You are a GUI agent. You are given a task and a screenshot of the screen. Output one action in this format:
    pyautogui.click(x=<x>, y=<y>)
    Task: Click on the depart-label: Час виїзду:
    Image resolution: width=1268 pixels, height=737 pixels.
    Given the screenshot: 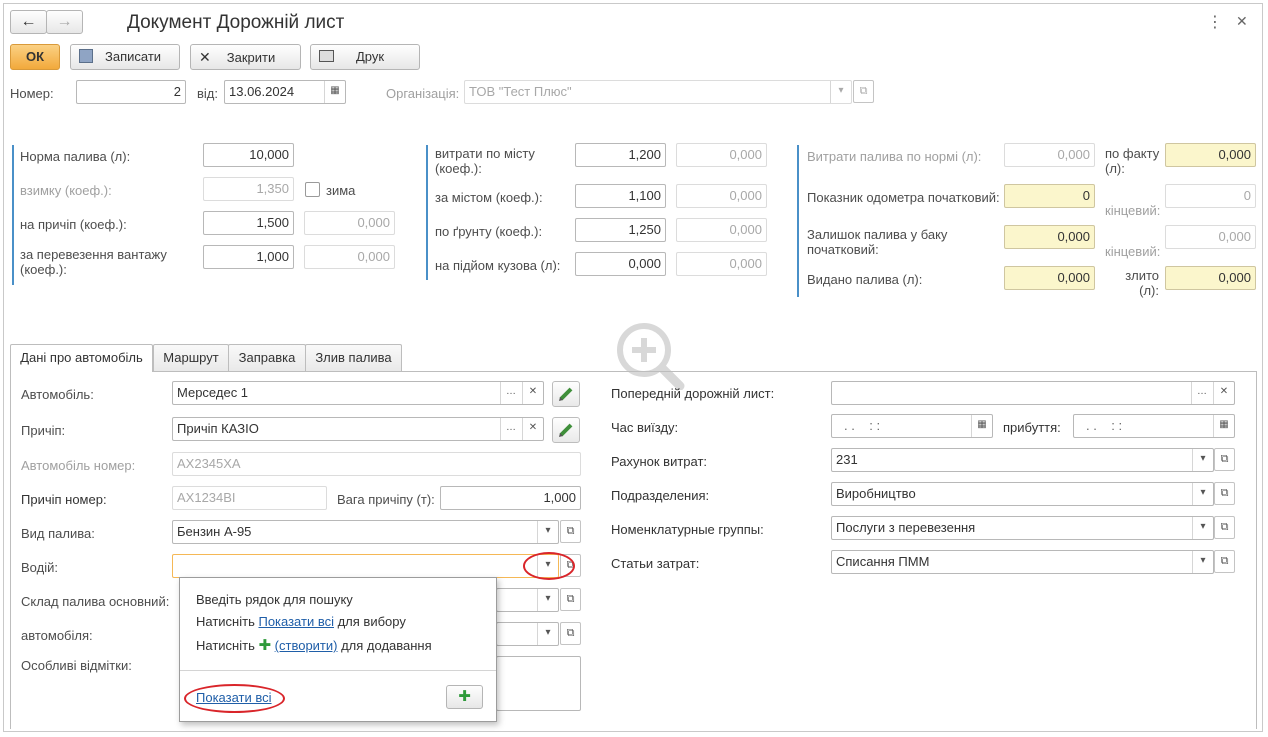 What is the action you would take?
    pyautogui.click(x=645, y=427)
    